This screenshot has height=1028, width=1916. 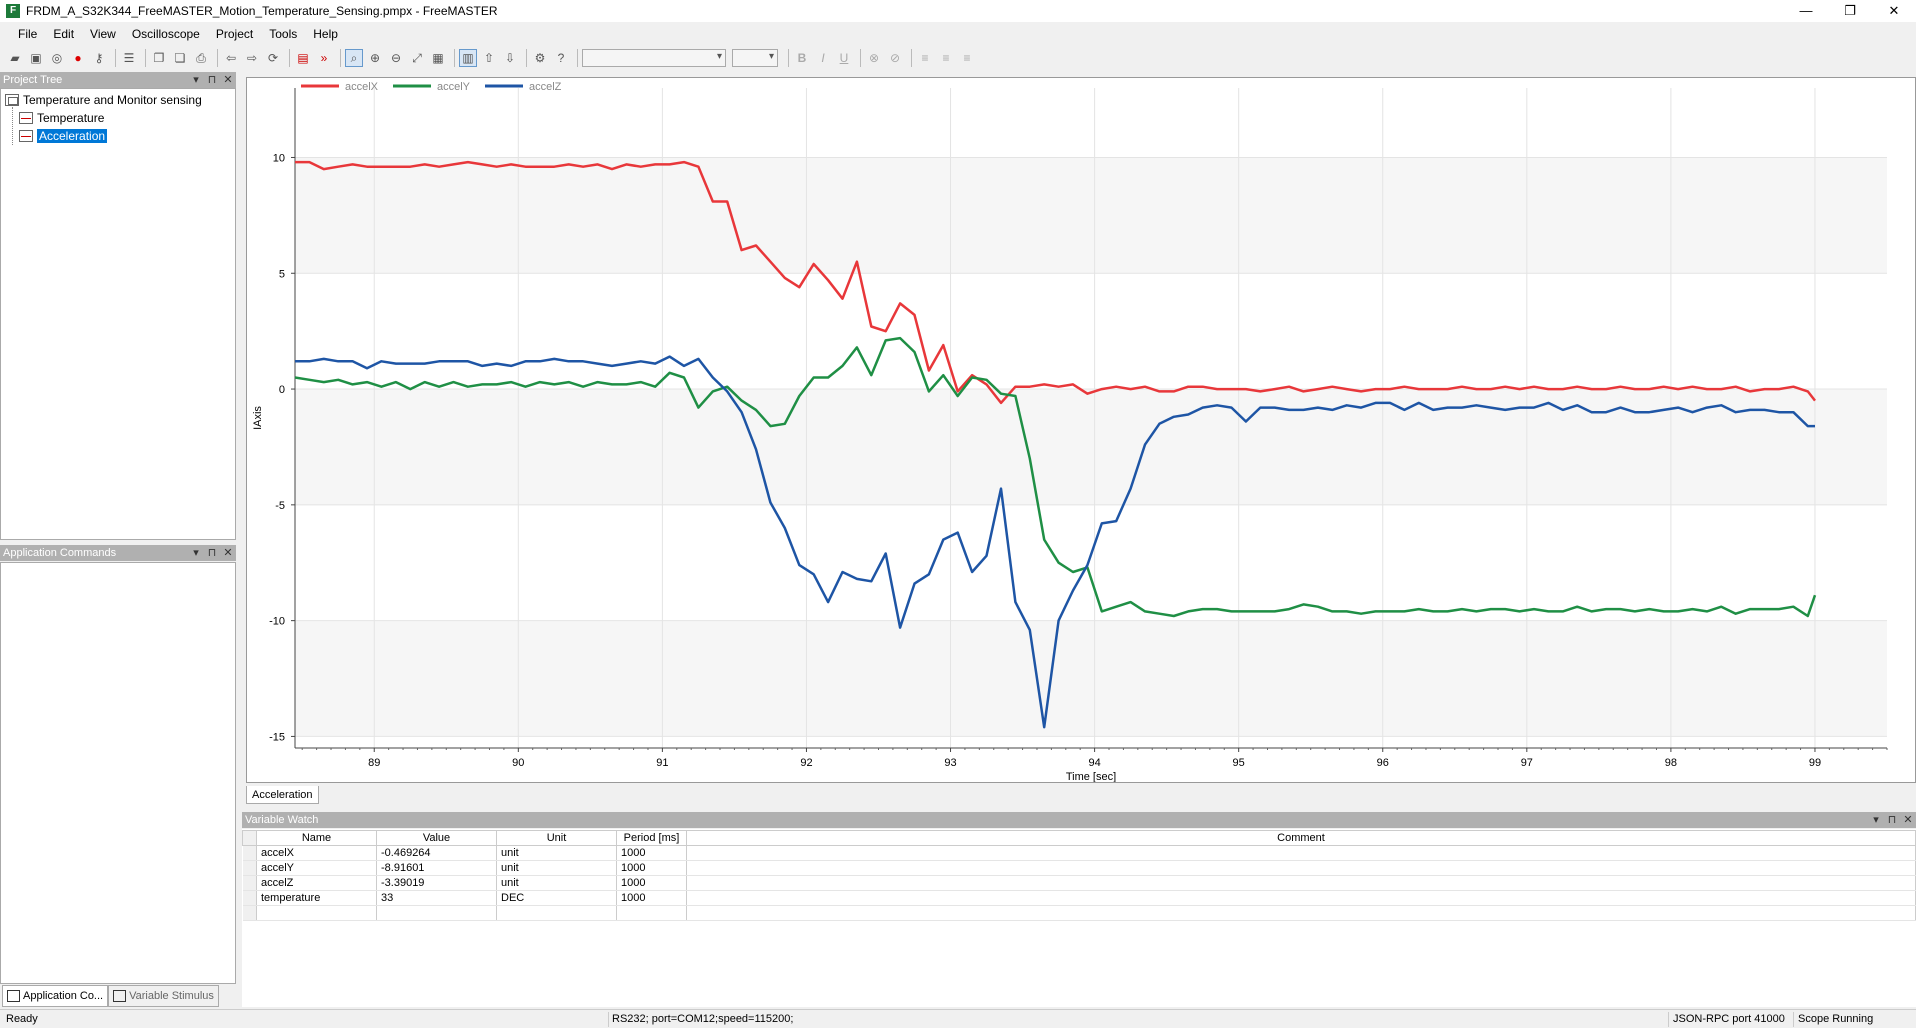 What do you see at coordinates (654, 58) in the screenshot?
I see `font-name-combo` at bounding box center [654, 58].